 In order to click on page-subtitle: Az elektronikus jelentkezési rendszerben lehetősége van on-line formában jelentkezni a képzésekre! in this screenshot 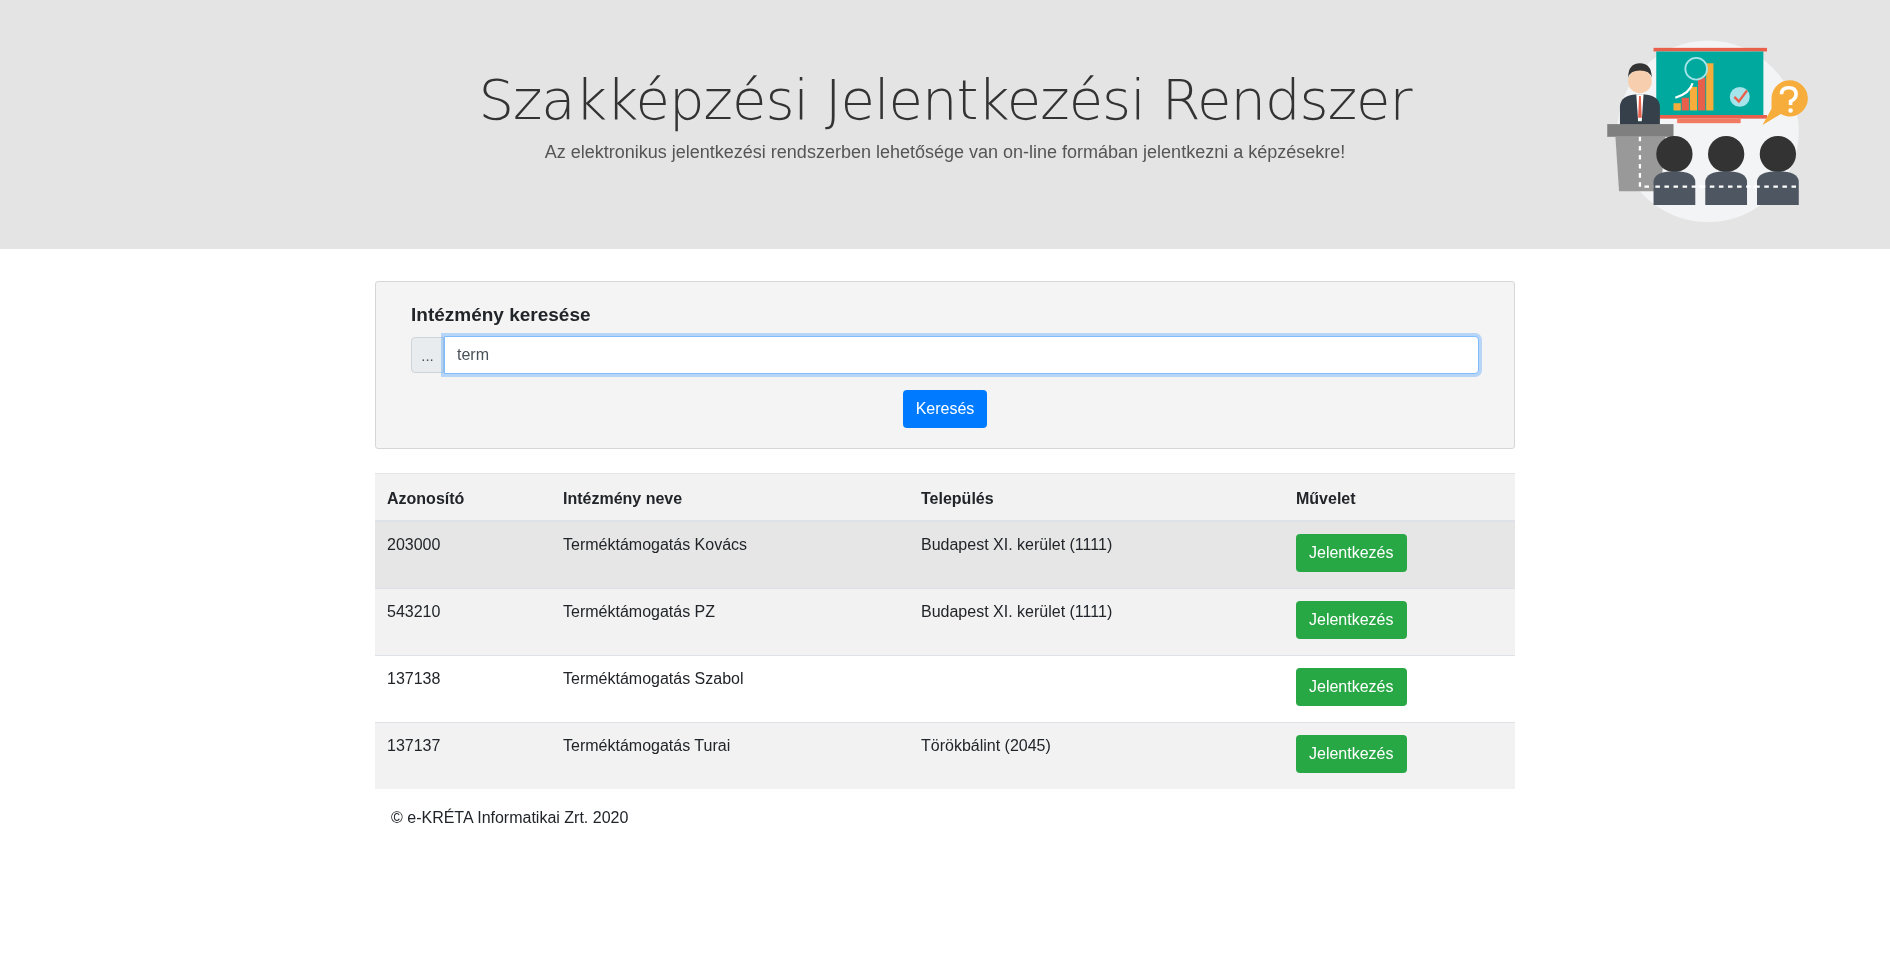, I will do `click(945, 152)`.